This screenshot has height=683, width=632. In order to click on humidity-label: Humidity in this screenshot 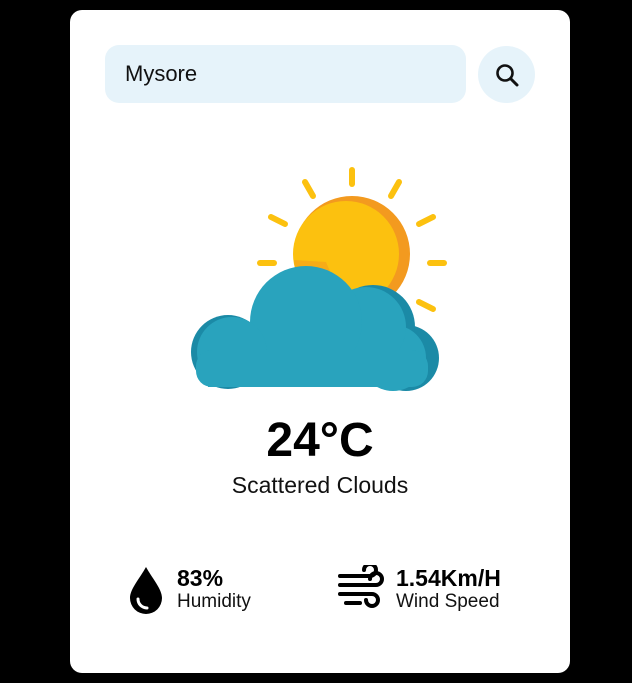, I will do `click(214, 601)`.